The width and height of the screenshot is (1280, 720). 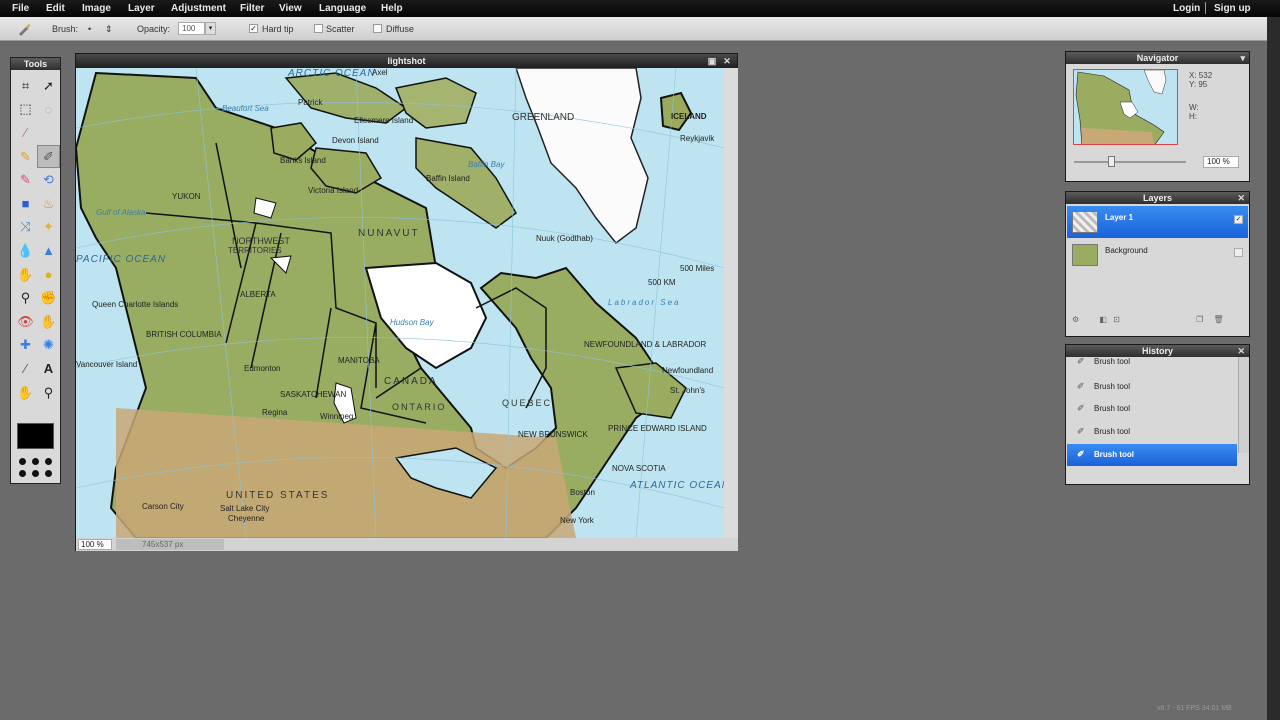 I want to click on pinch-icon: ✚, so click(x=25, y=346).